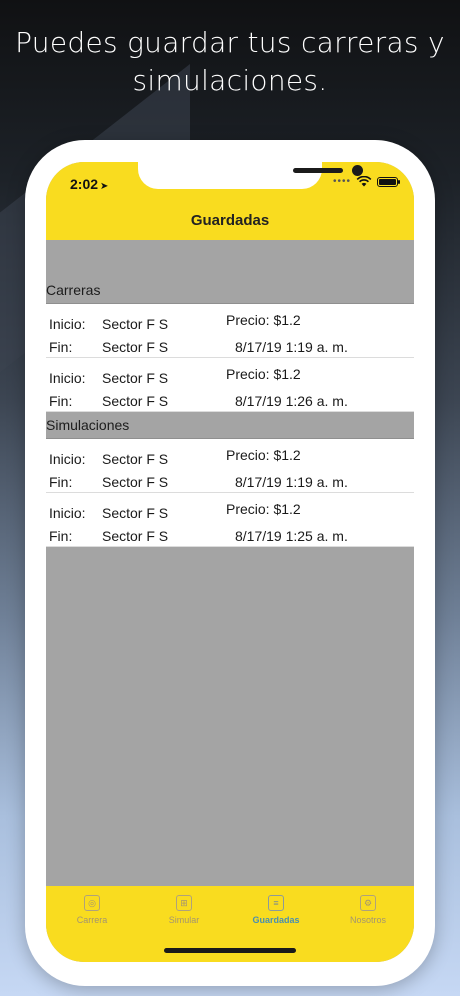  I want to click on date-text: 8/17/19 1:25 a. m., so click(291, 536).